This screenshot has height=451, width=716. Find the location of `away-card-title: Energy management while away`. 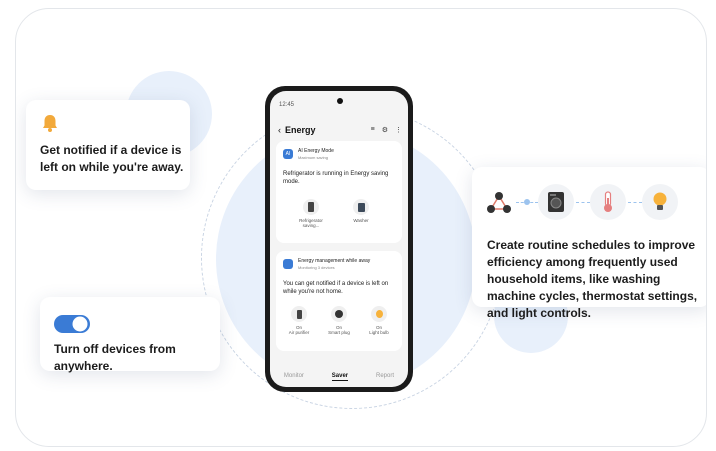

away-card-title: Energy management while away is located at coordinates (334, 261).